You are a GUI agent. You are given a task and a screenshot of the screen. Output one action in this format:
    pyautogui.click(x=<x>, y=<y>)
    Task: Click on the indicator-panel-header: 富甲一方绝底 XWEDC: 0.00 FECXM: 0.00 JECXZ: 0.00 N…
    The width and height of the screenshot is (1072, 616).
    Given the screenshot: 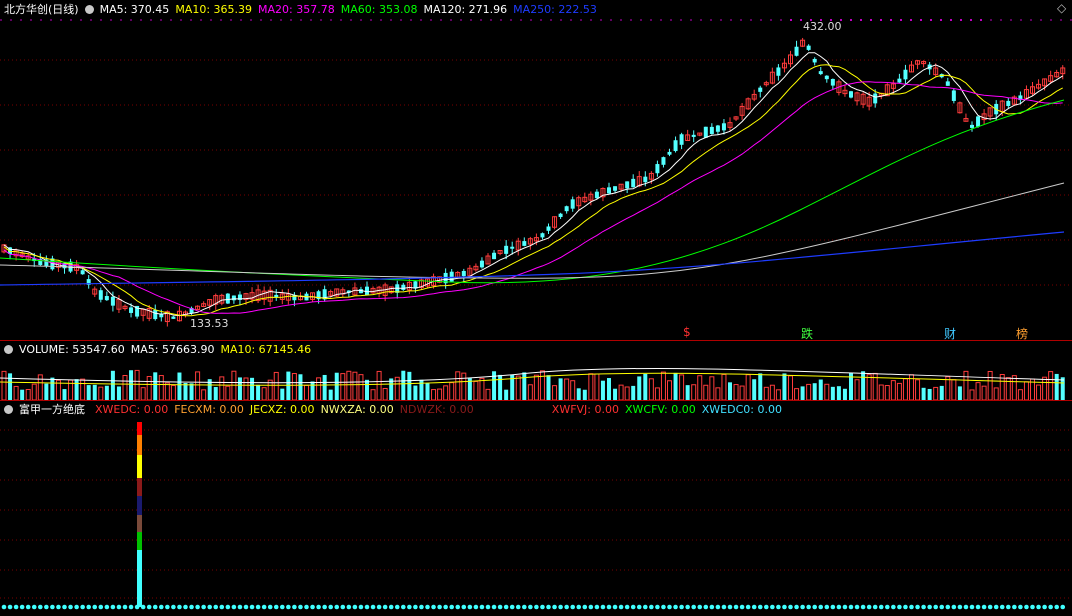 What is the action you would take?
    pyautogui.click(x=396, y=410)
    